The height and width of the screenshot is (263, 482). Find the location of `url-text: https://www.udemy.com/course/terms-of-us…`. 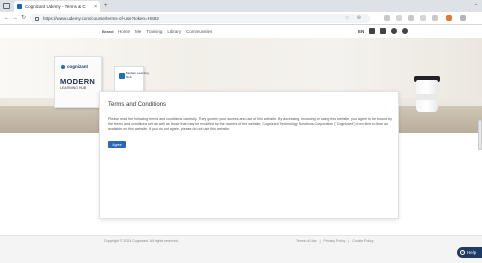

url-text: https://www.udemy.com/course/terms-of-us… is located at coordinates (101, 18).